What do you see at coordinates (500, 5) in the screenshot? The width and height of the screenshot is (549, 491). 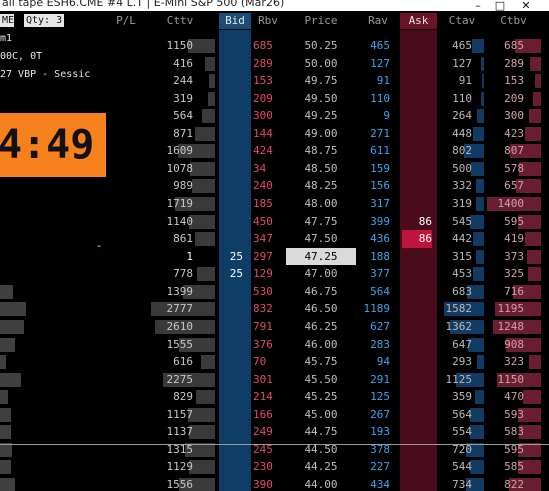 I see `maximize-icon: □` at bounding box center [500, 5].